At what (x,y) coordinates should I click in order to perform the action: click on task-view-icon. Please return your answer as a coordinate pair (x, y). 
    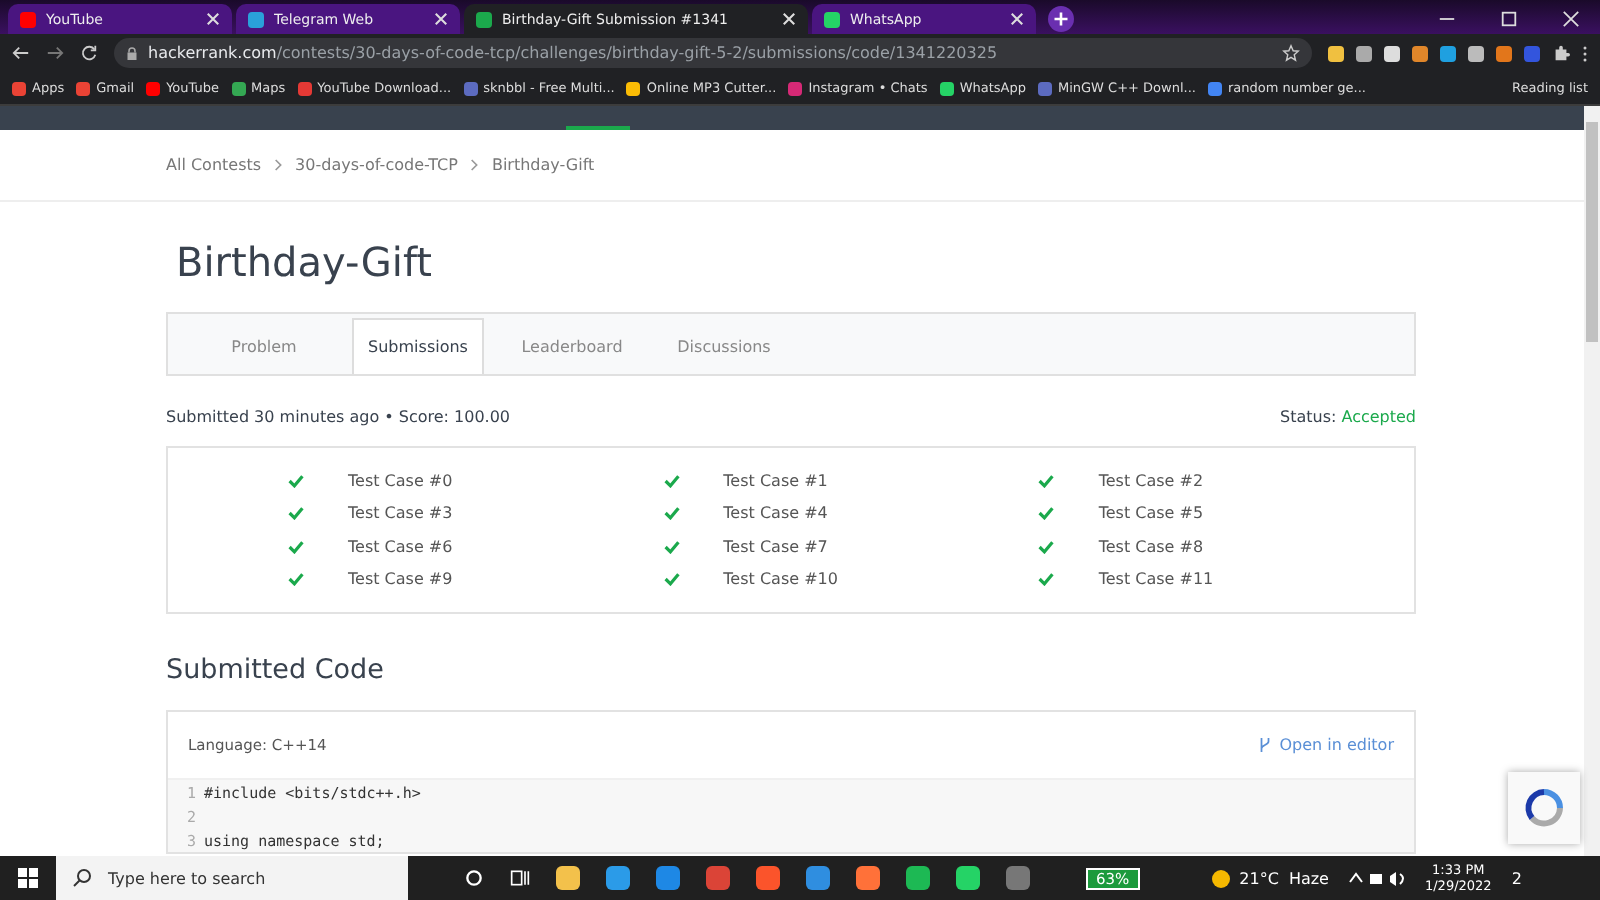
    Looking at the image, I should click on (520, 878).